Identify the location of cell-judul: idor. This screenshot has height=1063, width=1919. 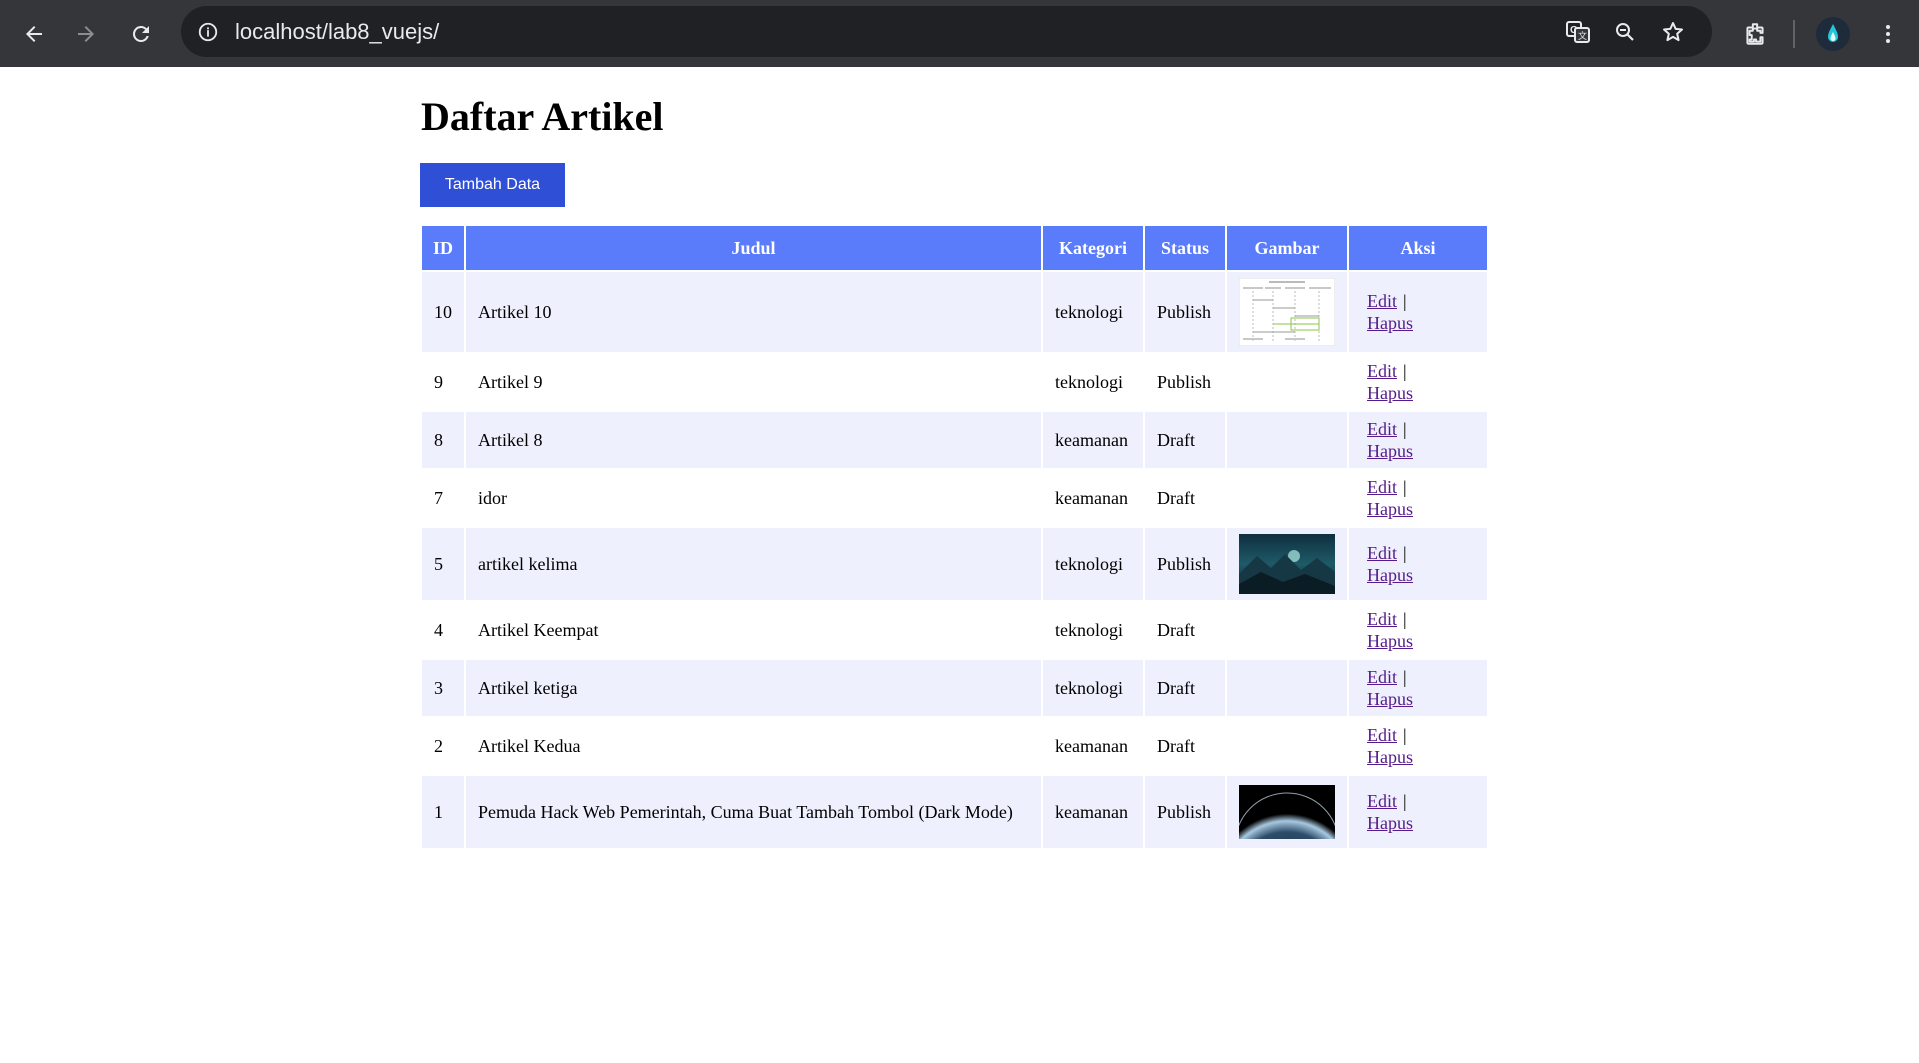
(753, 498).